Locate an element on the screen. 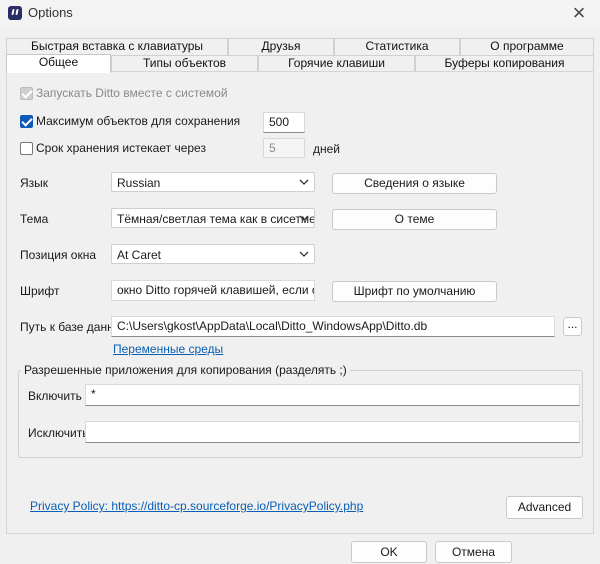 Image resolution: width=600 pixels, height=564 pixels. ditto-app-icon is located at coordinates (15, 13).